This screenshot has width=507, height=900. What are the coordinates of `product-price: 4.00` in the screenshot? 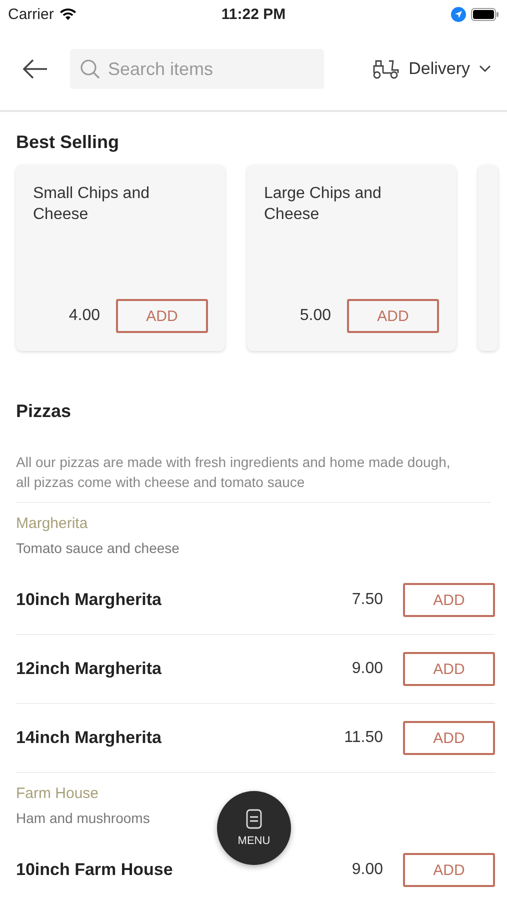 It's located at (84, 316).